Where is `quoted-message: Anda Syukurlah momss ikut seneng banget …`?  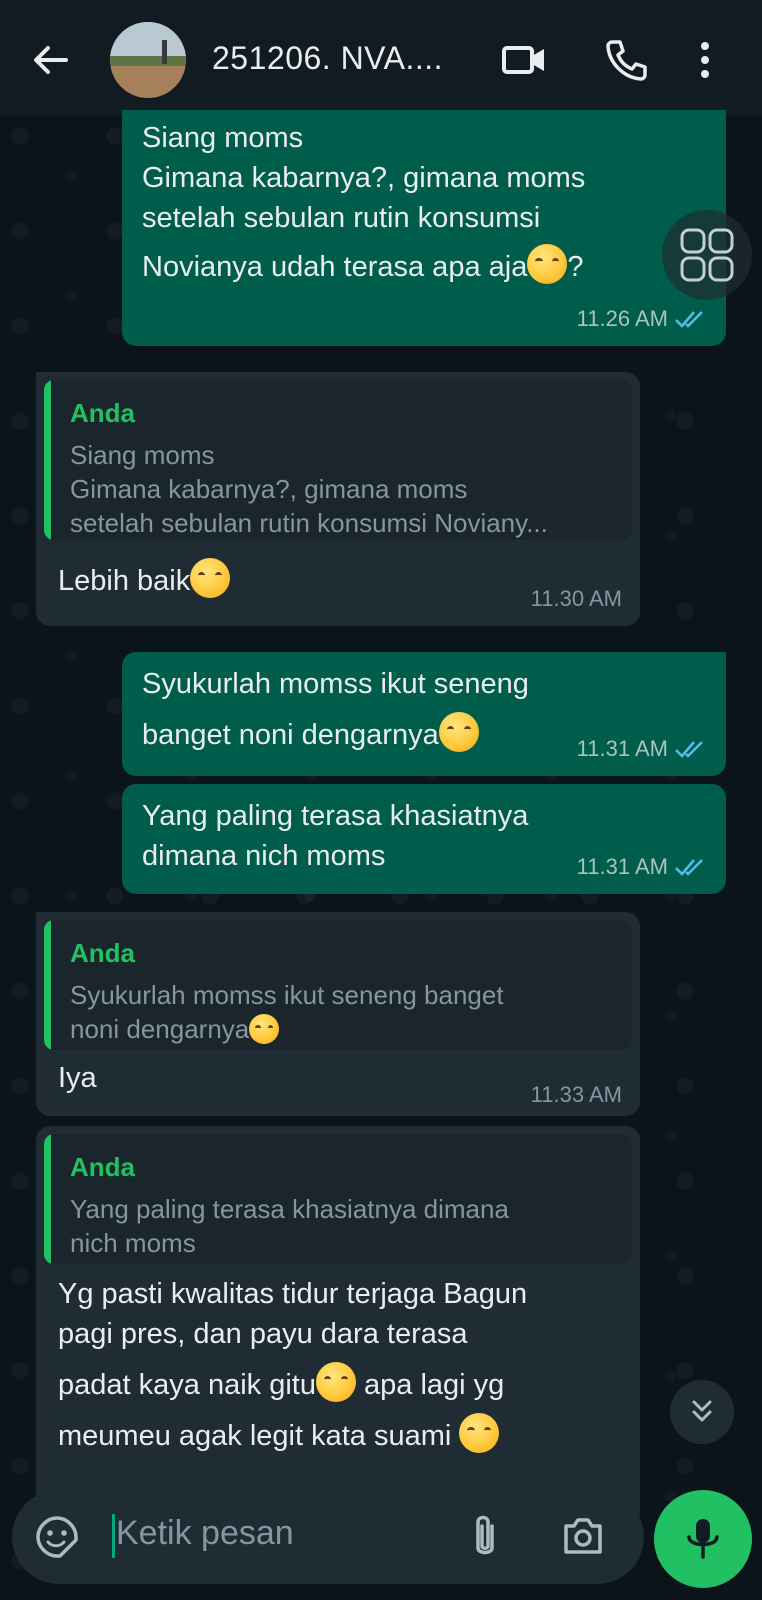
quoted-message: Anda Syukurlah momss ikut seneng banget … is located at coordinates (338, 985).